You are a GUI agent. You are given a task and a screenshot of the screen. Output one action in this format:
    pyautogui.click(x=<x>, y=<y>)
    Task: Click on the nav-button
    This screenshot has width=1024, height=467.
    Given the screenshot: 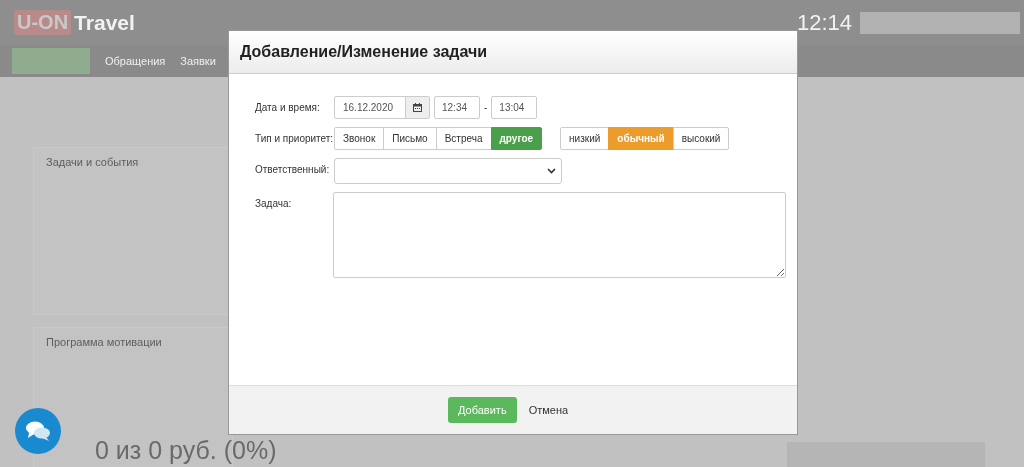 What is the action you would take?
    pyautogui.click(x=51, y=61)
    